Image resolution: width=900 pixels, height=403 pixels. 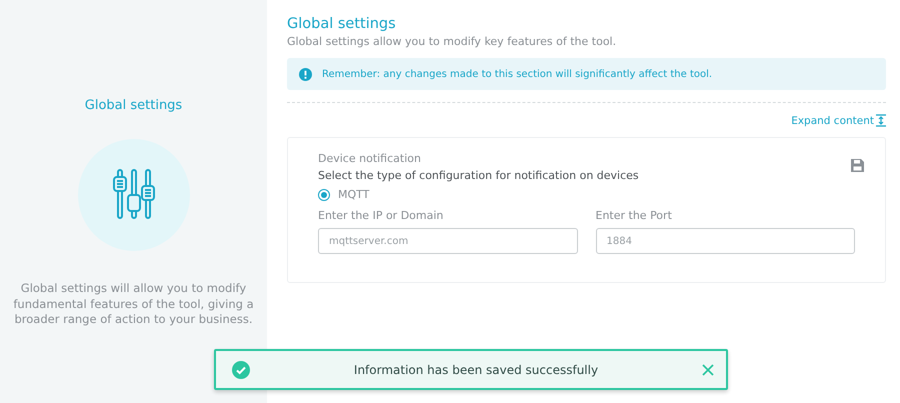 What do you see at coordinates (133, 105) in the screenshot?
I see `sidebar-title: Global settings` at bounding box center [133, 105].